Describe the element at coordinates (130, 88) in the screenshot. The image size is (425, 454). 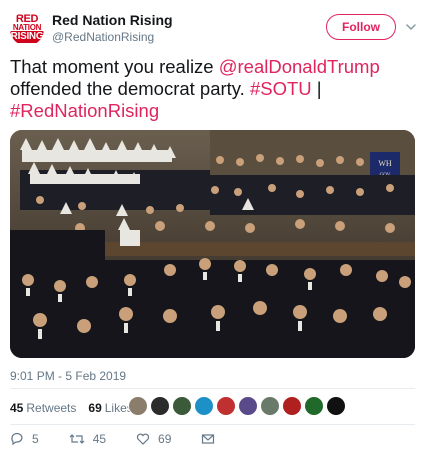
I see `tweet-text-part: offended the democrat party.` at that location.